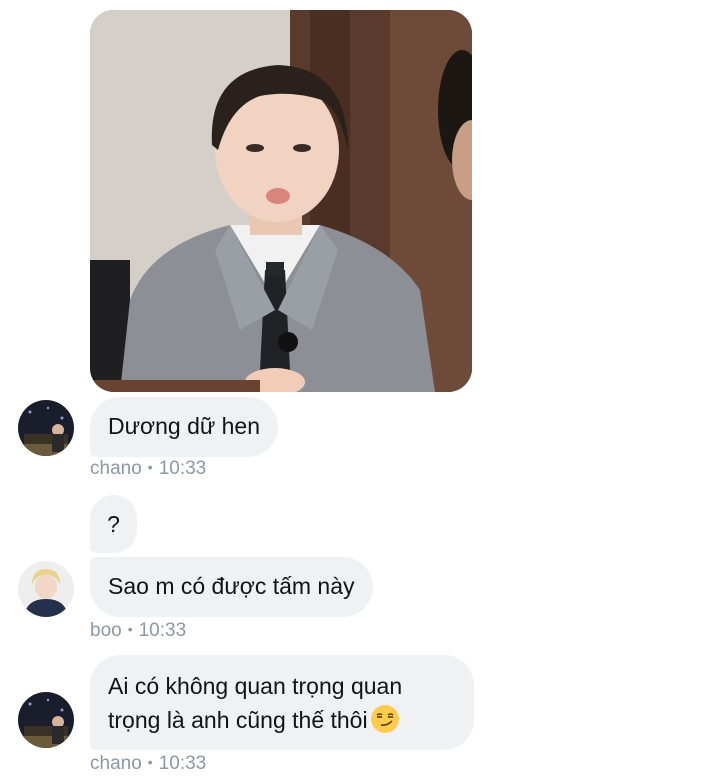  Describe the element at coordinates (46, 589) in the screenshot. I see `avatar-boo` at that location.